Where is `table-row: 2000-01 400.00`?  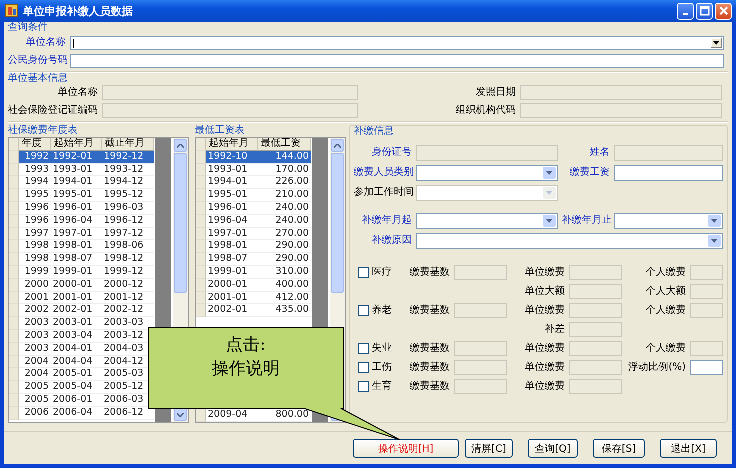 table-row: 2000-01 400.00 is located at coordinates (254, 285).